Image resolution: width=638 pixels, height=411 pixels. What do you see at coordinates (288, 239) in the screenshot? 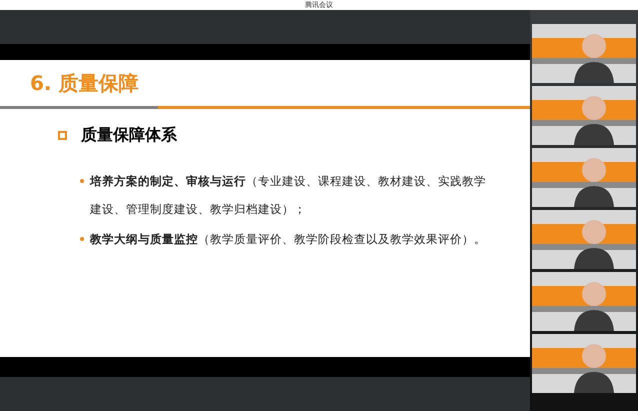
I see `bullet-text: 教学大纲与质量监控（教学质量评价、教学阶段检查以及教学效果评价）。` at bounding box center [288, 239].